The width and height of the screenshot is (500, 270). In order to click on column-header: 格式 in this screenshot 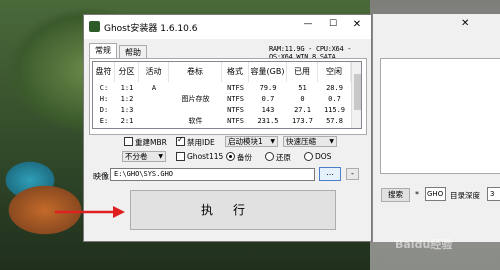, I will do `click(235, 72)`.